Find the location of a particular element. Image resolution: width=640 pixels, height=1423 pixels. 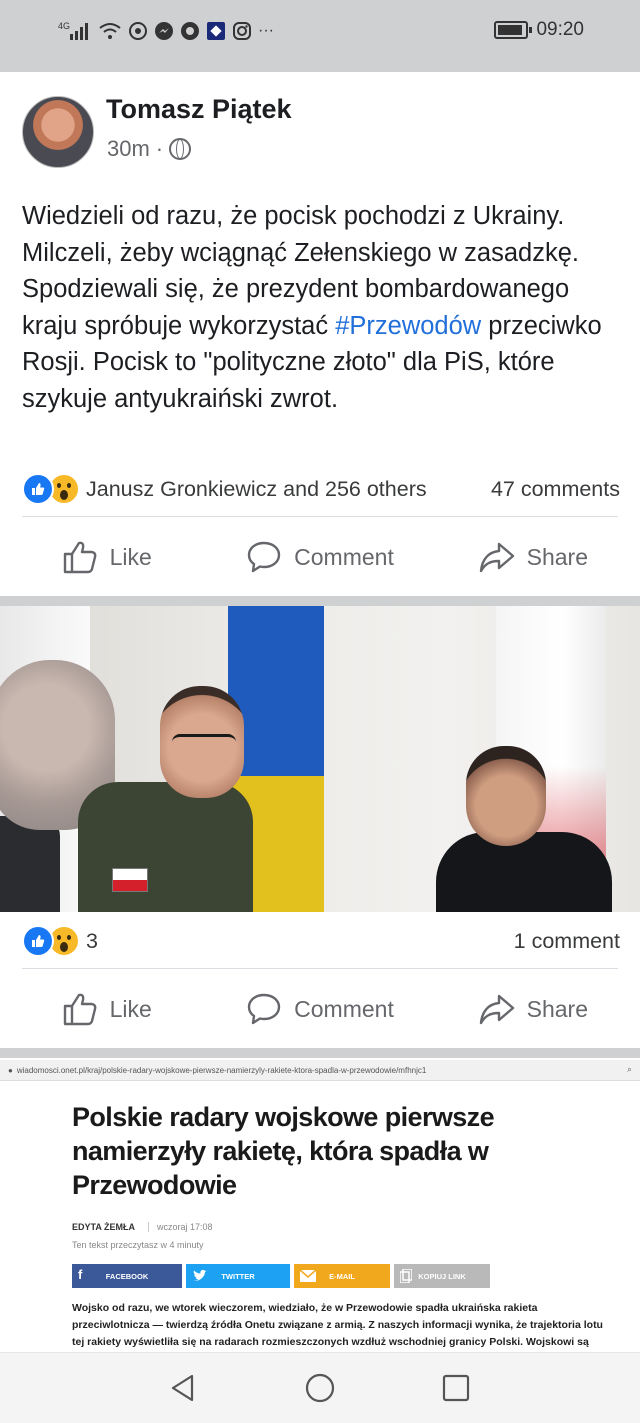

home-icon is located at coordinates (320, 1389).